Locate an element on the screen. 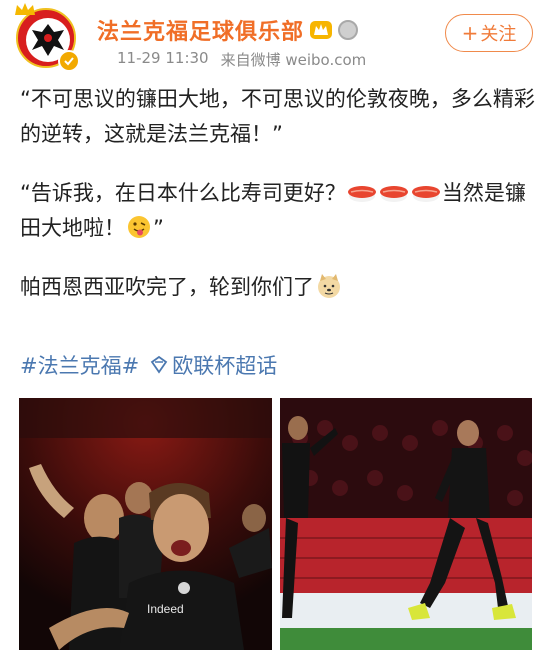  vip-icon is located at coordinates (321, 30).